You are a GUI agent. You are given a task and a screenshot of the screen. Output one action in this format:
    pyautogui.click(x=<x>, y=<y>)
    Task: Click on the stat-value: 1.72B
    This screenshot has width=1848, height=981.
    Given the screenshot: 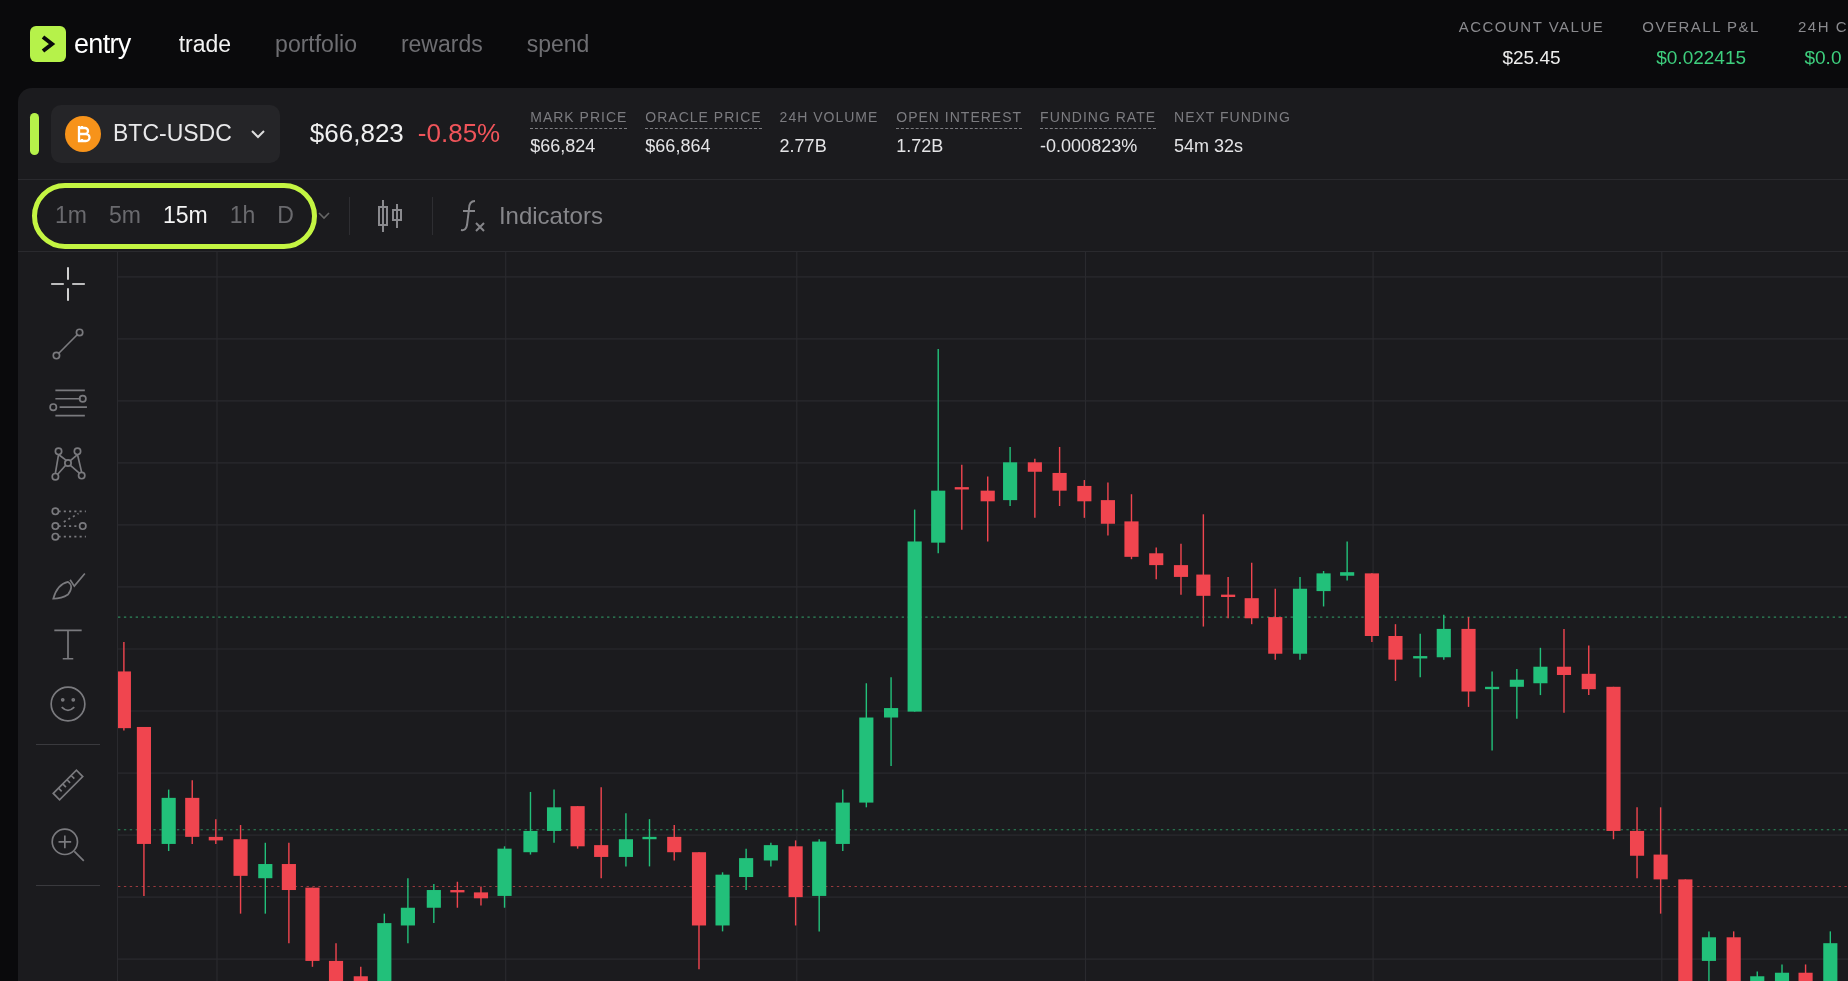 What is the action you would take?
    pyautogui.click(x=920, y=146)
    